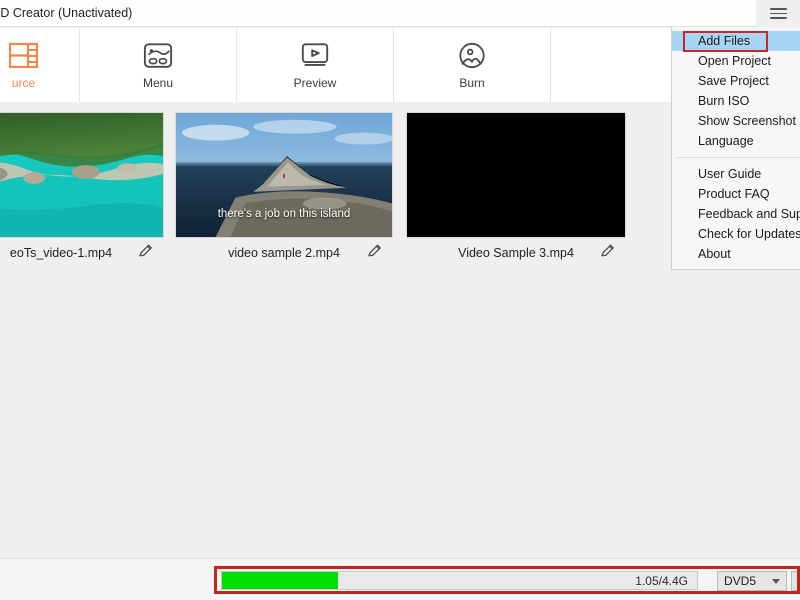 This screenshot has width=800, height=600. What do you see at coordinates (158, 82) in the screenshot?
I see `tab-menu-label: Menu` at bounding box center [158, 82].